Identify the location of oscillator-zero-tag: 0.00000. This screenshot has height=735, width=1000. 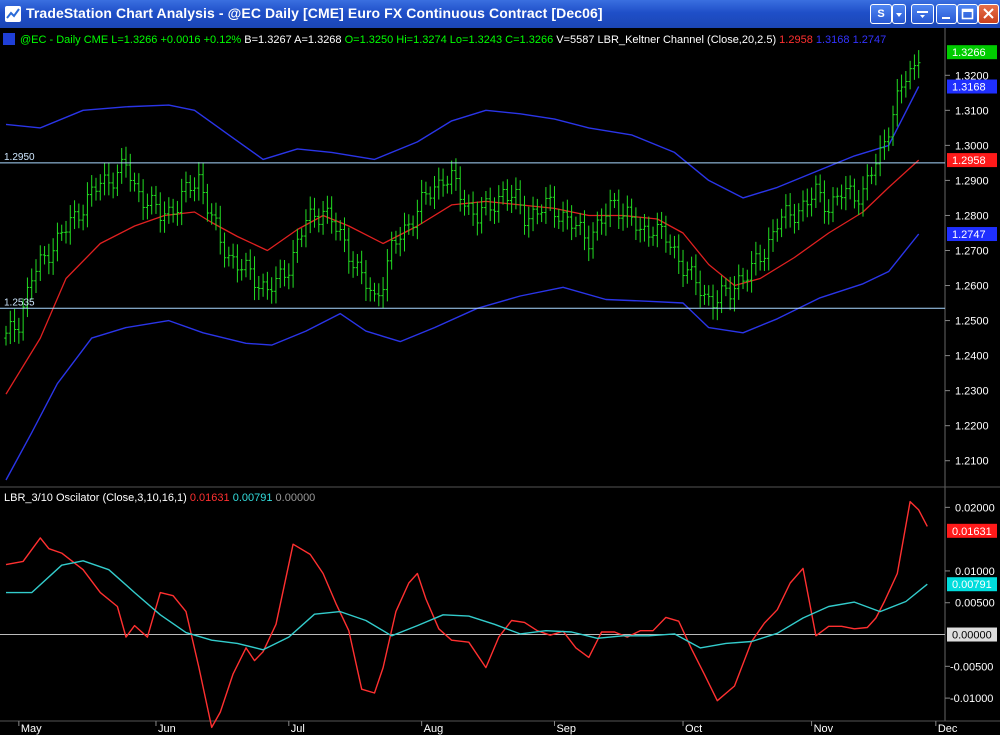
(972, 634).